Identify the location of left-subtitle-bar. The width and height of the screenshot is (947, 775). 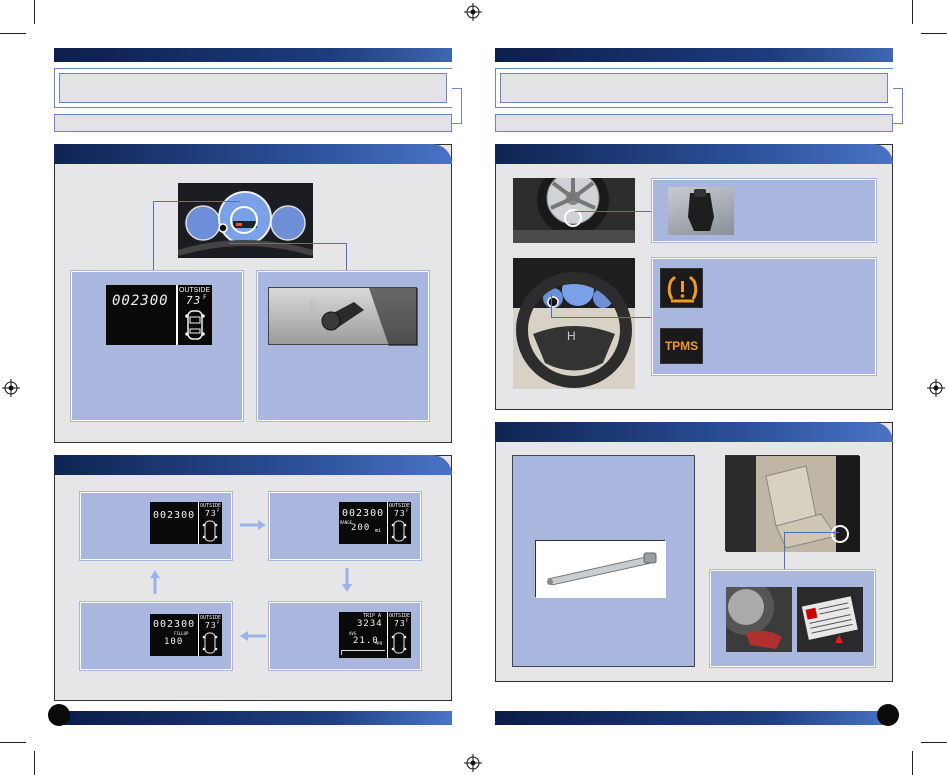
(253, 123).